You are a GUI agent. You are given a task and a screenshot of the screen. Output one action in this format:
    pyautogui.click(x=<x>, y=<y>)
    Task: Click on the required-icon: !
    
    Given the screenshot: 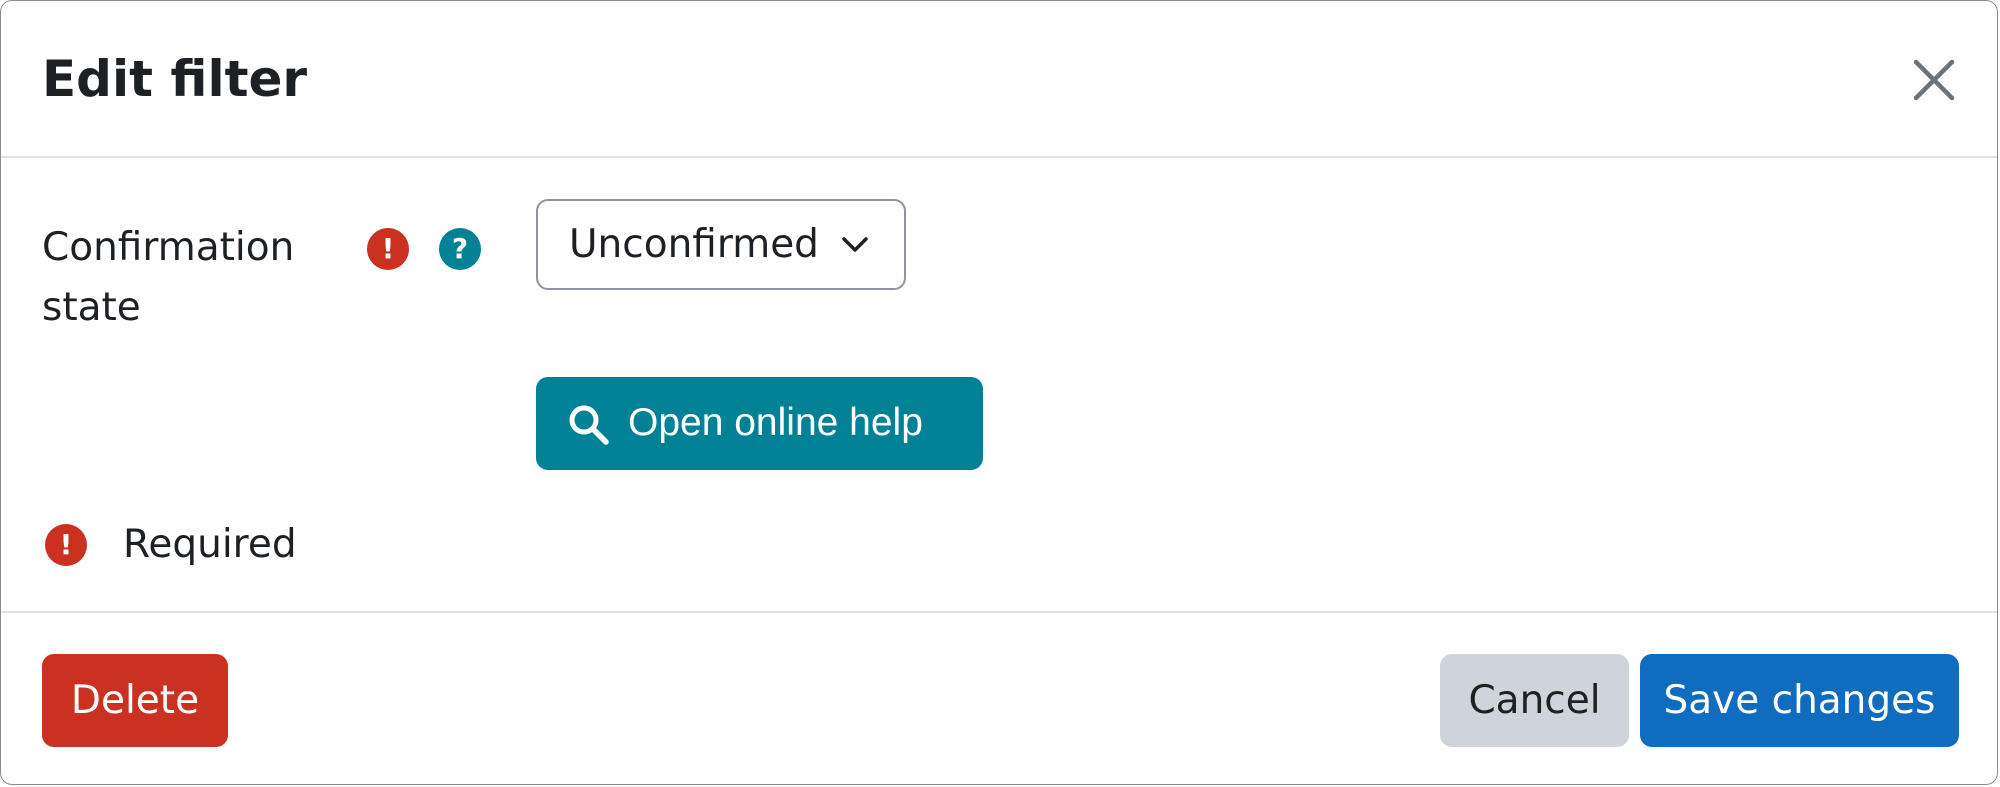 What is the action you would take?
    pyautogui.click(x=388, y=249)
    